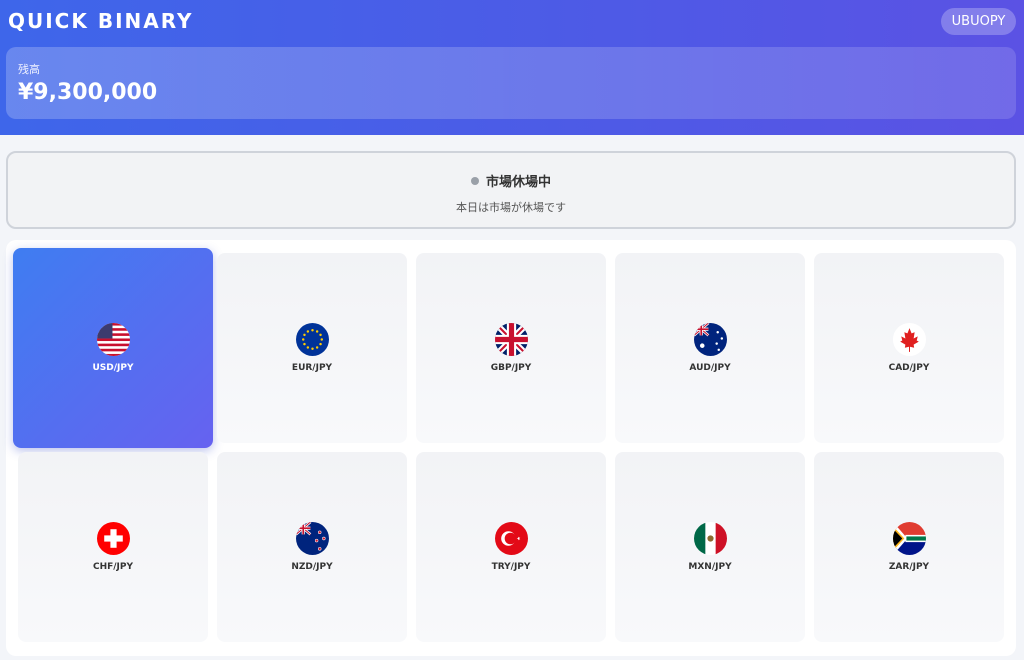 This screenshot has width=1024, height=660. I want to click on pair-tile-eur-jpy: EUR/JPY, so click(312, 348).